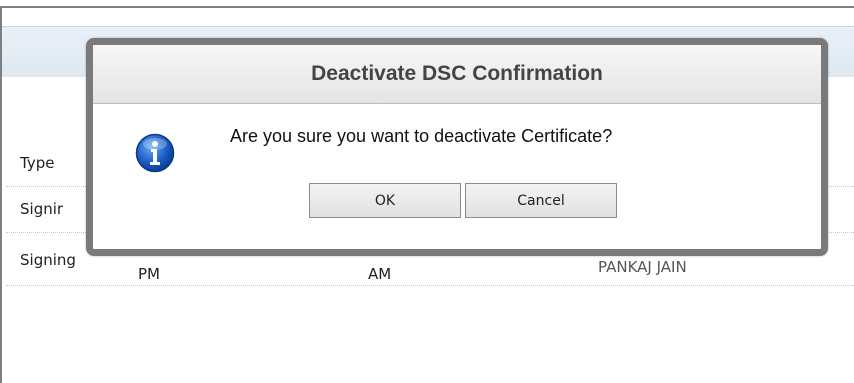 This screenshot has width=854, height=383. I want to click on column-header-type: Type, so click(37, 163).